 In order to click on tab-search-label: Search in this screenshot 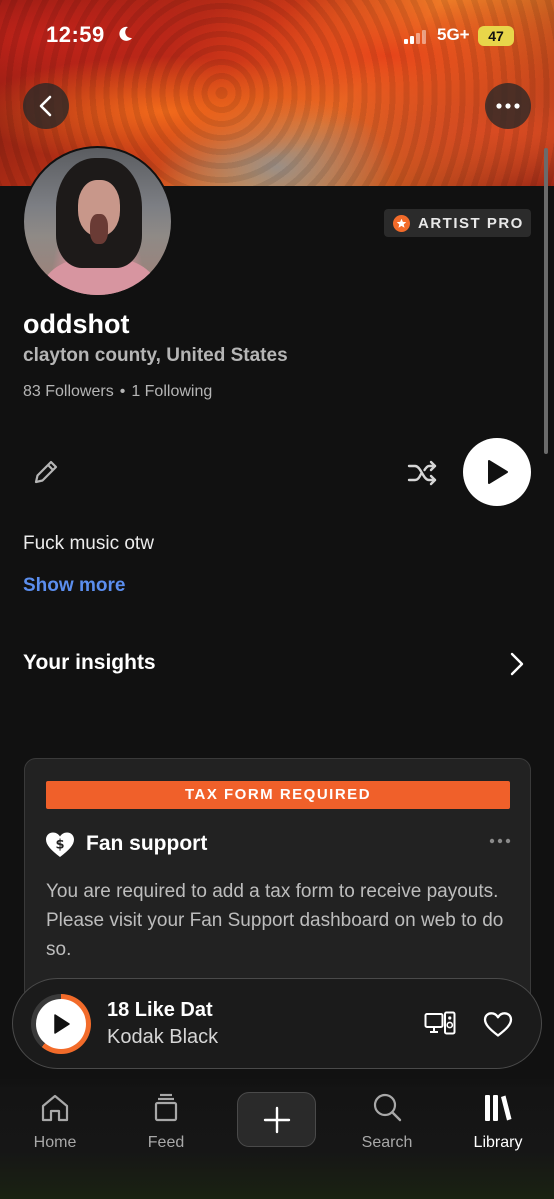, I will do `click(387, 1142)`.